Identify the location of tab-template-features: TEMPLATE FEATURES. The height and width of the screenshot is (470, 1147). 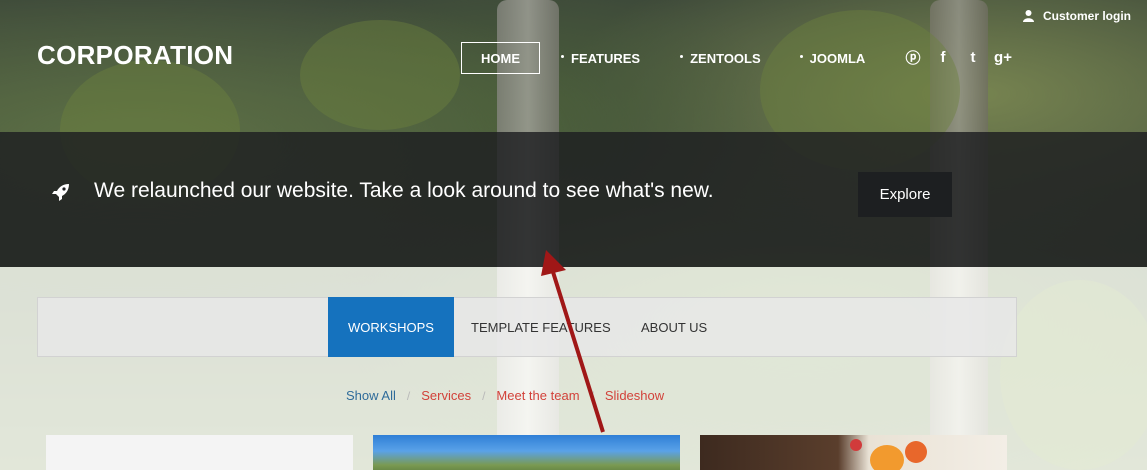
(541, 327).